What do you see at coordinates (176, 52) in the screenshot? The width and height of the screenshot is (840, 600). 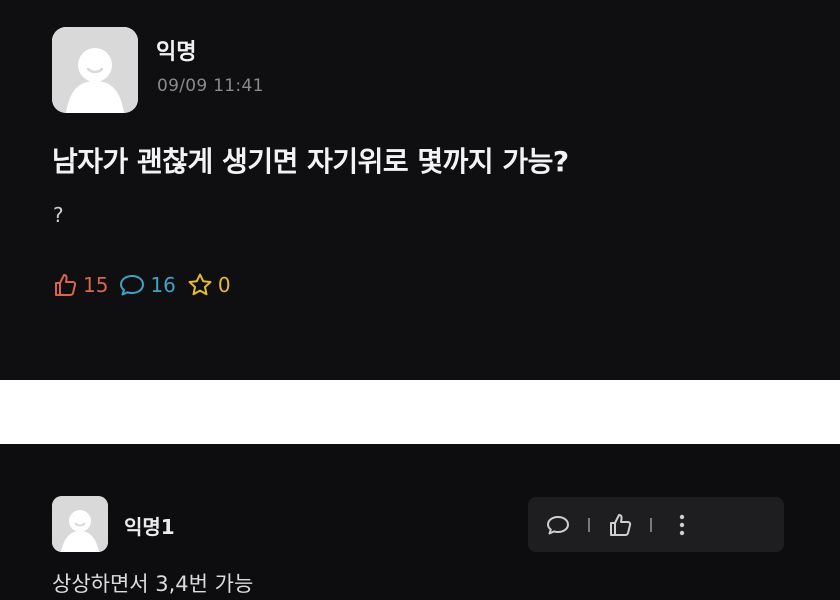 I see `post-author: 익명` at bounding box center [176, 52].